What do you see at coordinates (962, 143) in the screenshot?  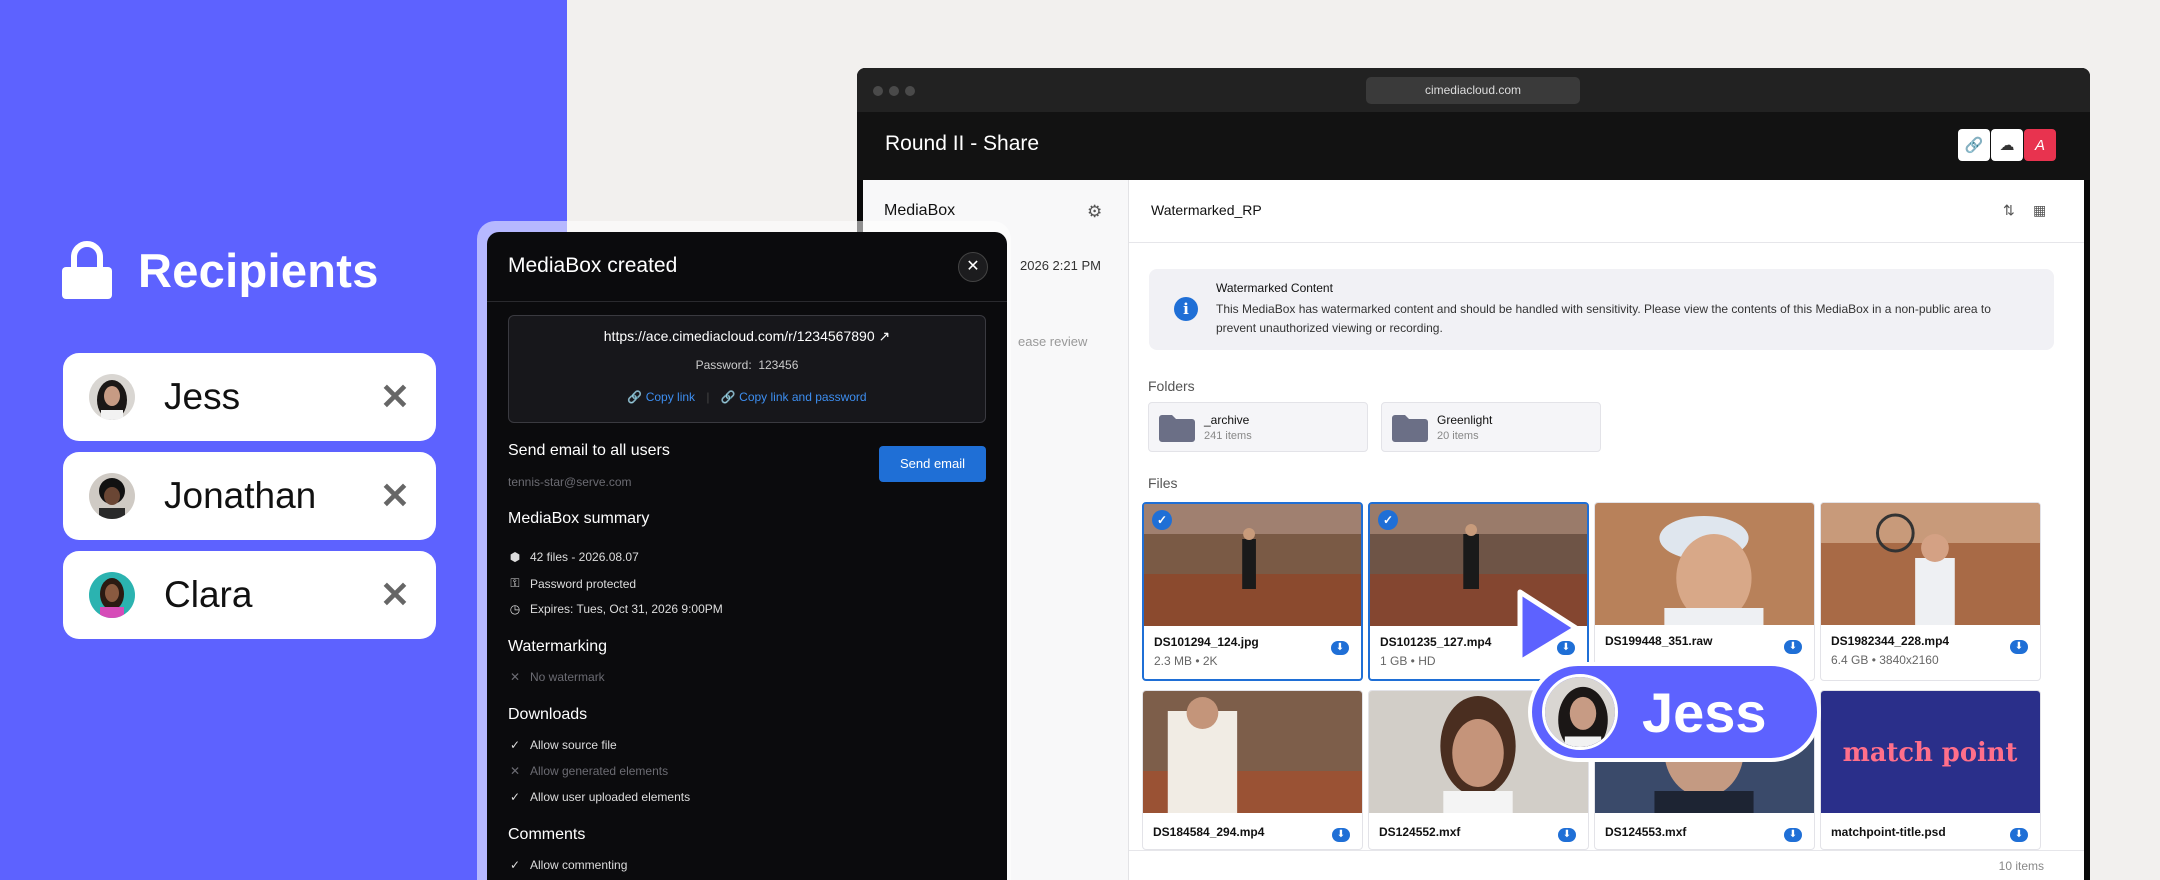 I see `page-title: Round II - Share` at bounding box center [962, 143].